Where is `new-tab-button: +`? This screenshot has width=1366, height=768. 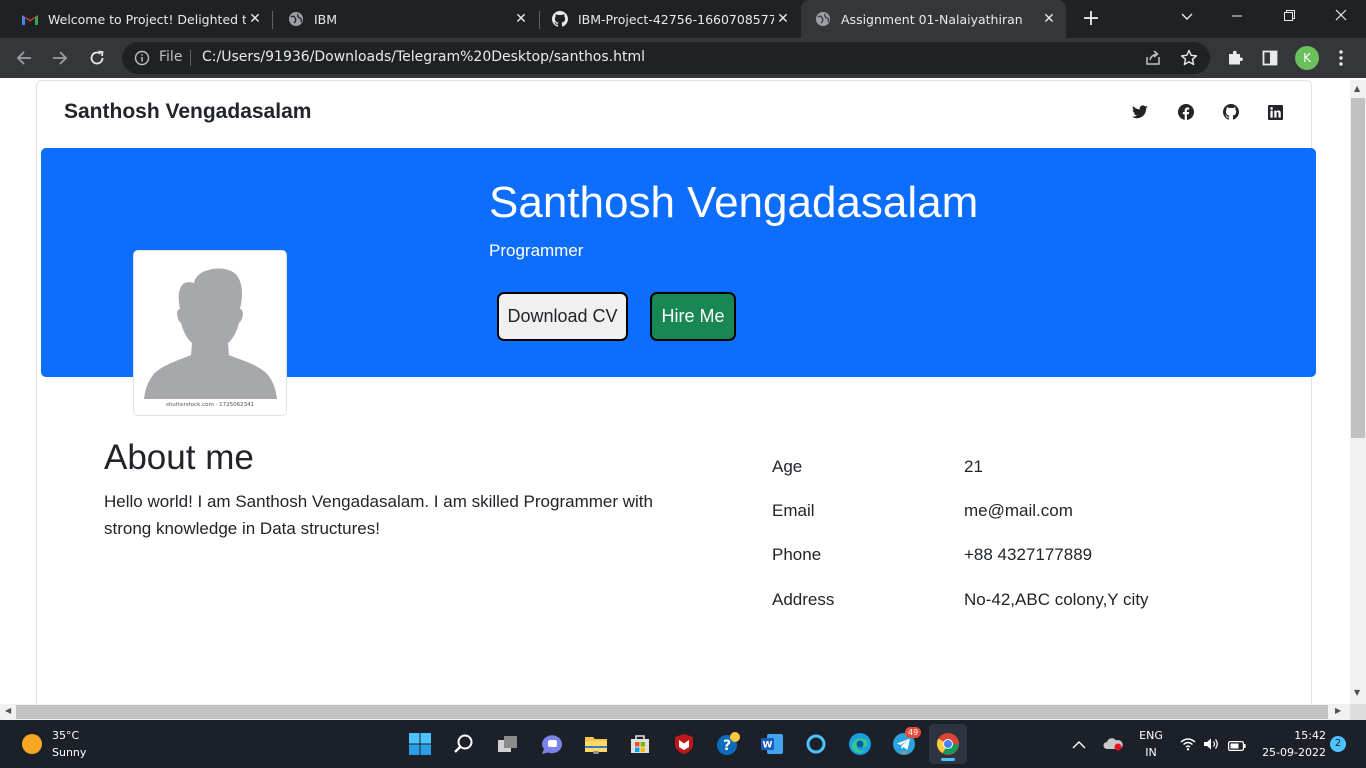 new-tab-button: + is located at coordinates (1091, 19).